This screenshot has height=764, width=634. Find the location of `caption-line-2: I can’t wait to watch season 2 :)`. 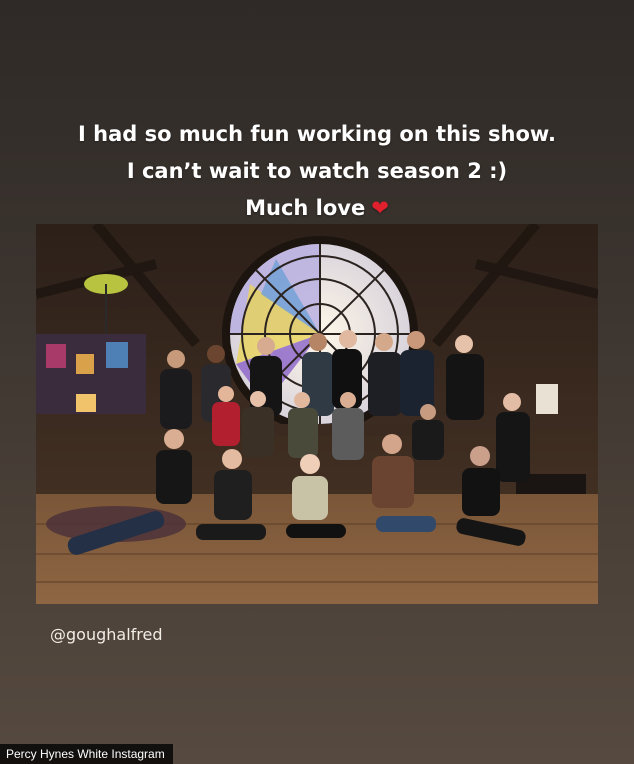

caption-line-2: I can’t wait to watch season 2 :) is located at coordinates (317, 171).